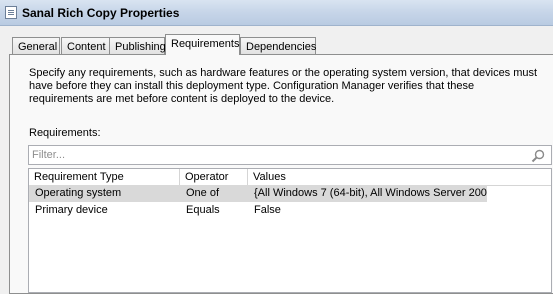 This screenshot has height=294, width=553. I want to click on column-header-operator: Operator, so click(214, 177).